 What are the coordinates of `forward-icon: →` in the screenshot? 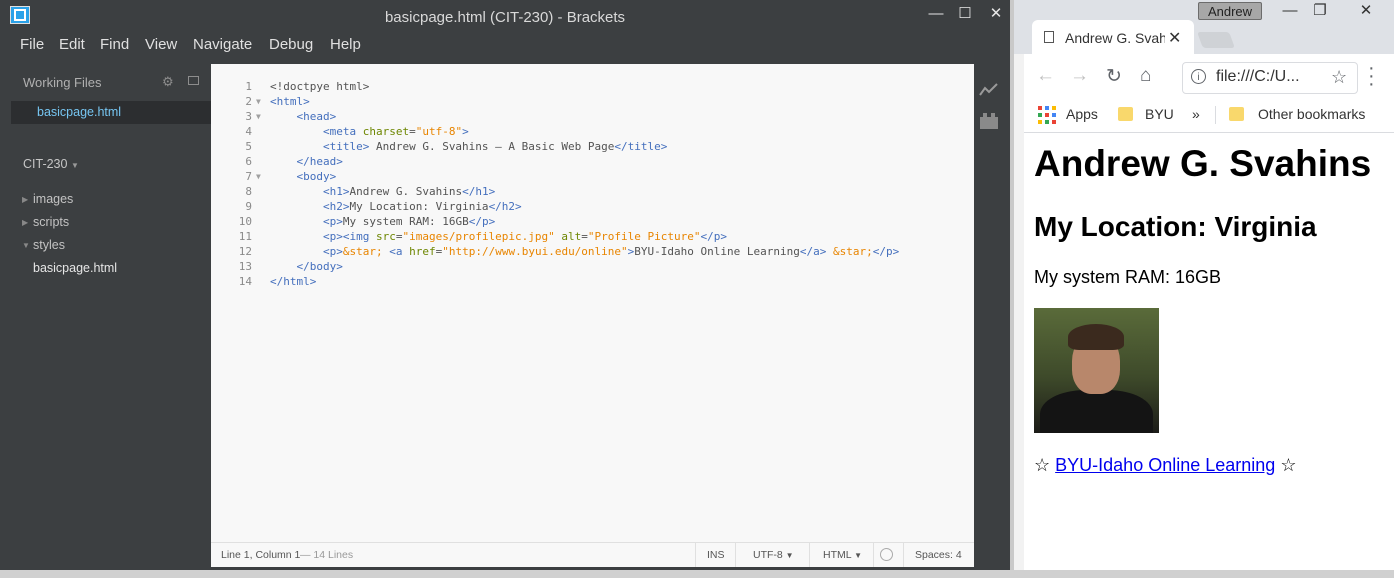 It's located at (1079, 76).